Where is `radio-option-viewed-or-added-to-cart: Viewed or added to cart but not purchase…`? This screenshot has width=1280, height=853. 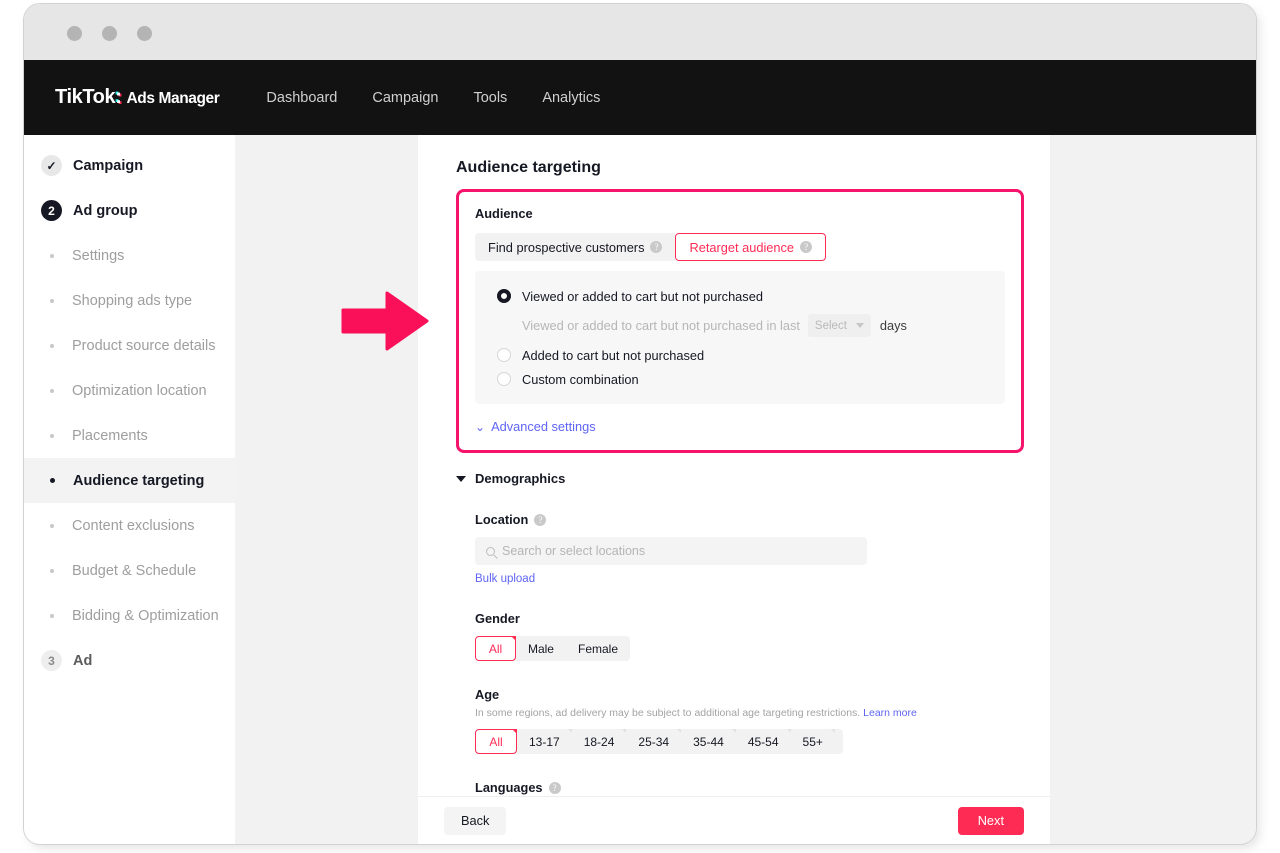 radio-option-viewed-or-added-to-cart: Viewed or added to cart but not purchase… is located at coordinates (744, 296).